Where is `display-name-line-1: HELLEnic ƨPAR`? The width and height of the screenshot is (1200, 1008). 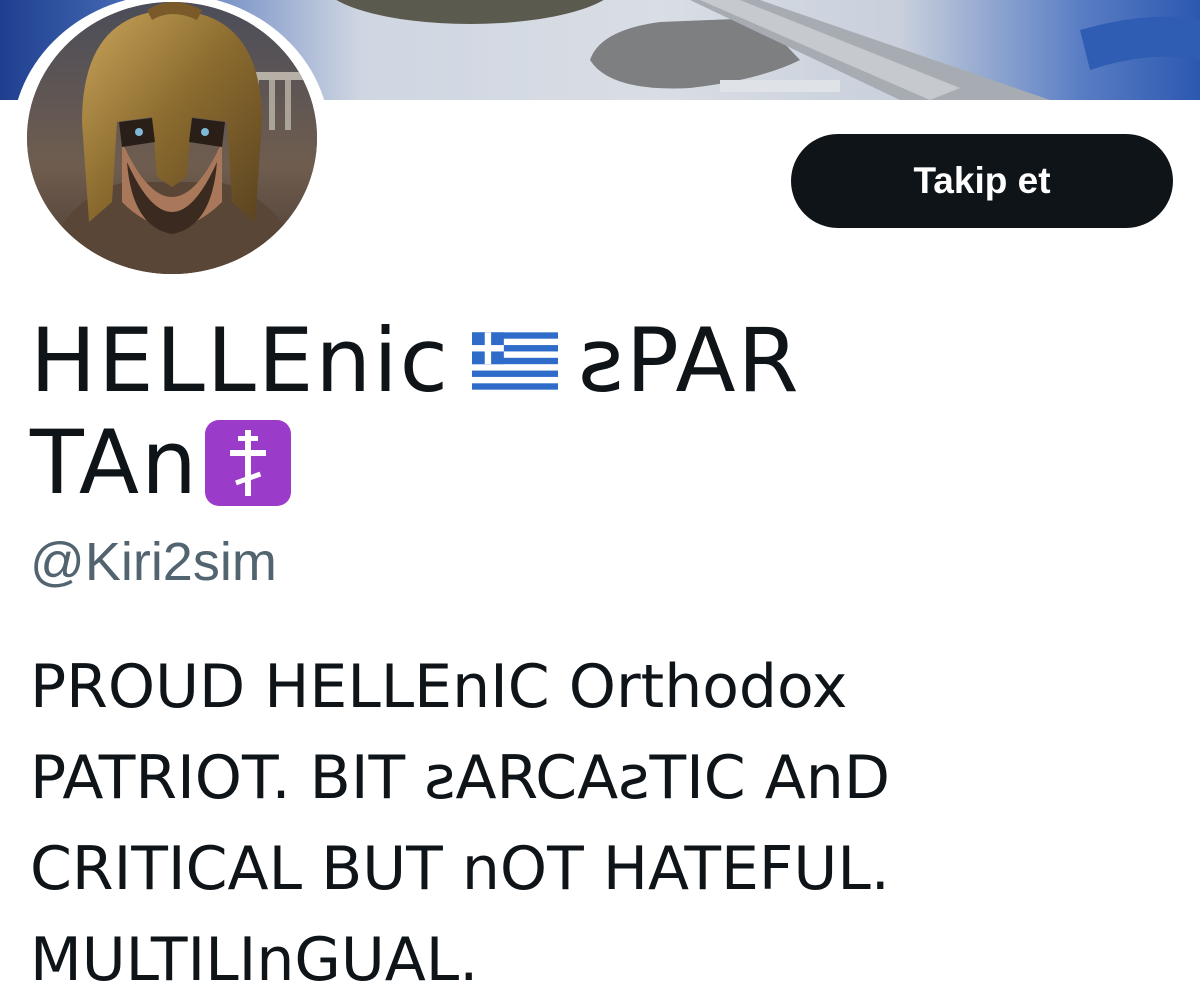 display-name-line-1: HELLEnic ƨPAR is located at coordinates (490, 361).